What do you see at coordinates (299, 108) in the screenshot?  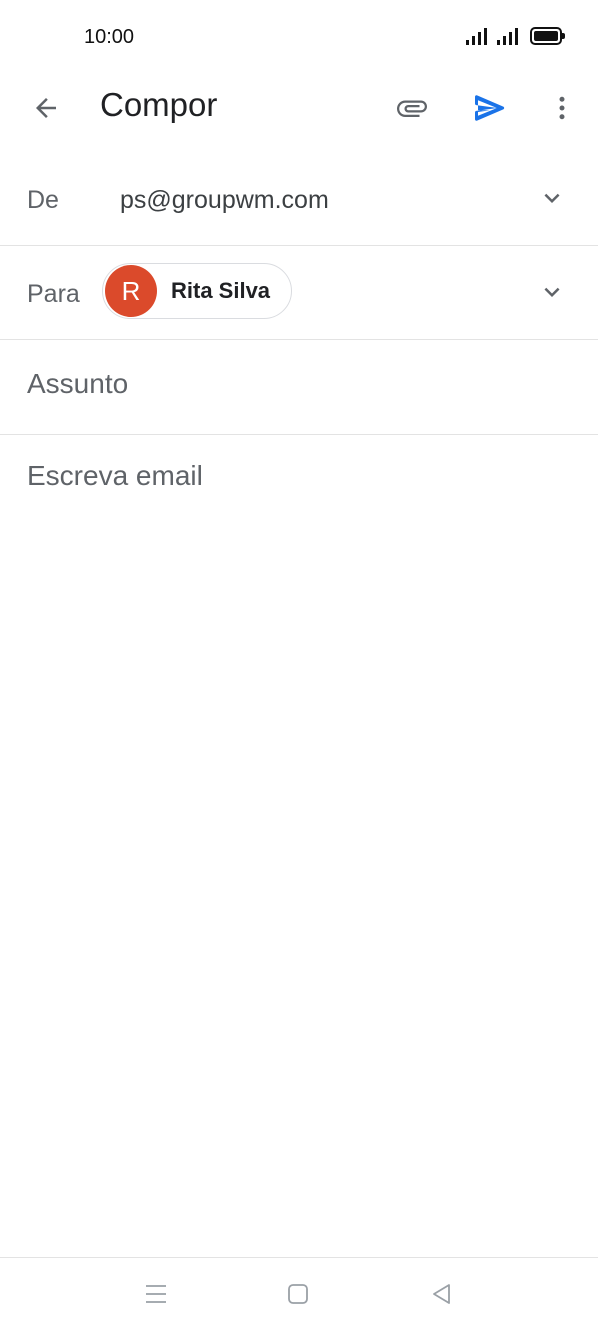 I see `app-bar: Compor` at bounding box center [299, 108].